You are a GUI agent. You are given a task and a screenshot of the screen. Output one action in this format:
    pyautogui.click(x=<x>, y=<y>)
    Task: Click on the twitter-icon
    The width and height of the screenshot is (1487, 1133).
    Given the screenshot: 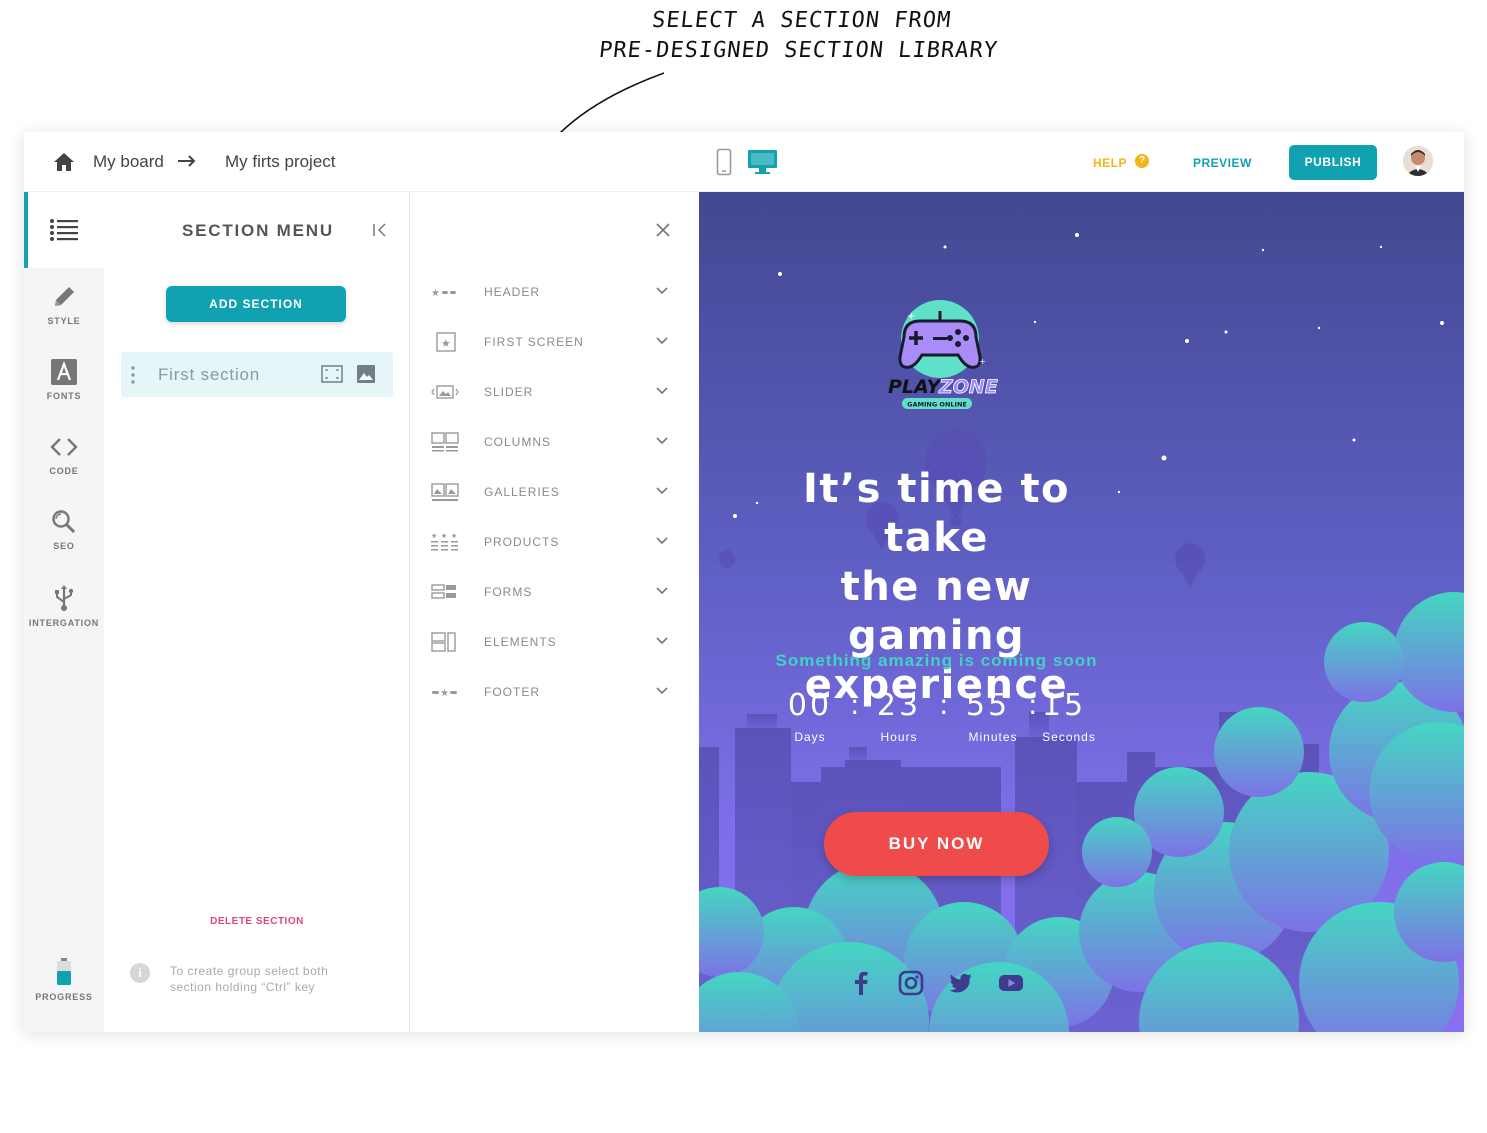 What is the action you would take?
    pyautogui.click(x=961, y=983)
    